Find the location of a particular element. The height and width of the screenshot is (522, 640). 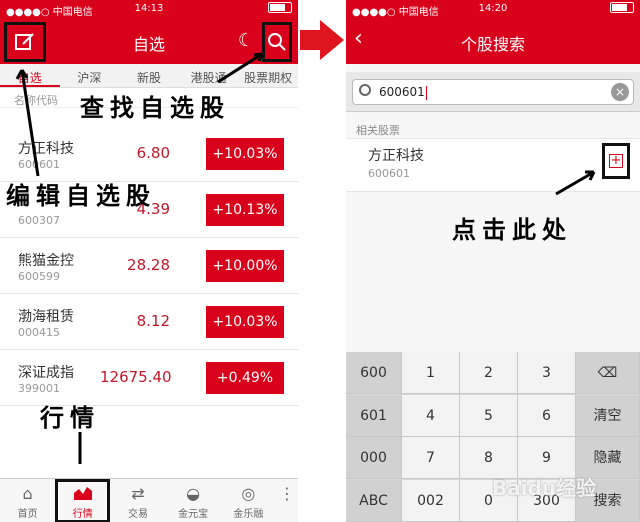

tabbar-home: ⌂ 首页 is located at coordinates (27, 500).